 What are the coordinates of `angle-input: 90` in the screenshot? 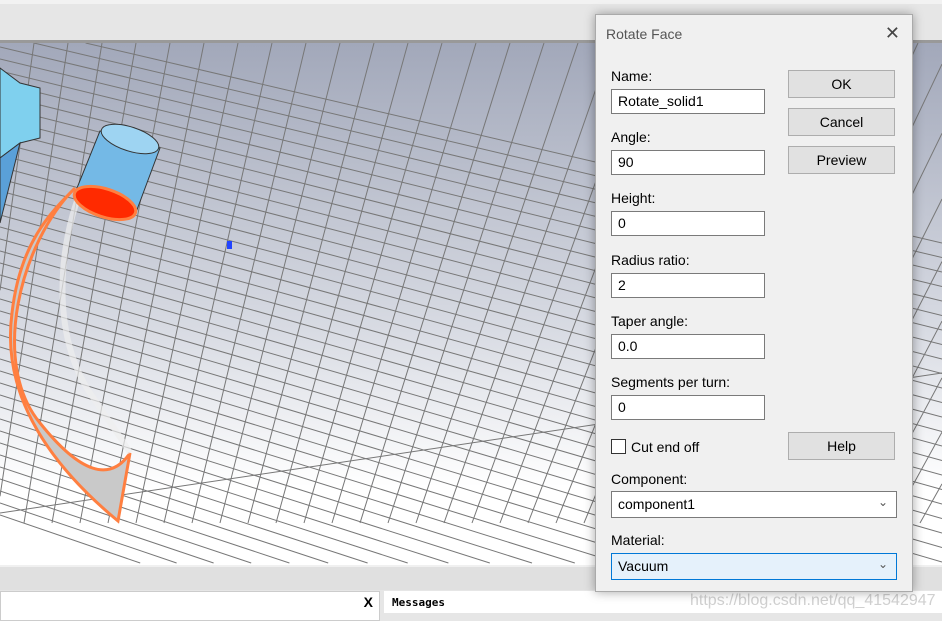 It's located at (688, 162).